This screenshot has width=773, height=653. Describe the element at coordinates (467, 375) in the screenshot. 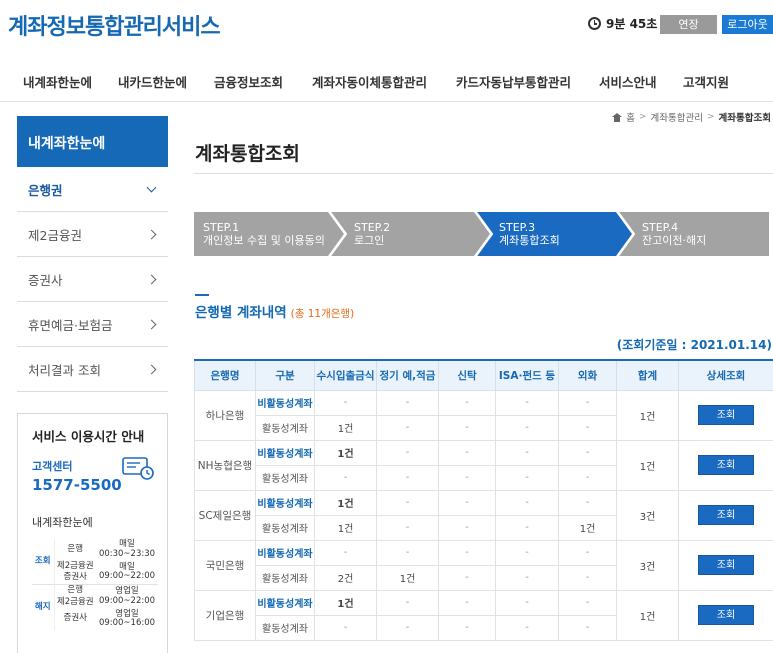

I see `col-header-trust: 신탁` at that location.